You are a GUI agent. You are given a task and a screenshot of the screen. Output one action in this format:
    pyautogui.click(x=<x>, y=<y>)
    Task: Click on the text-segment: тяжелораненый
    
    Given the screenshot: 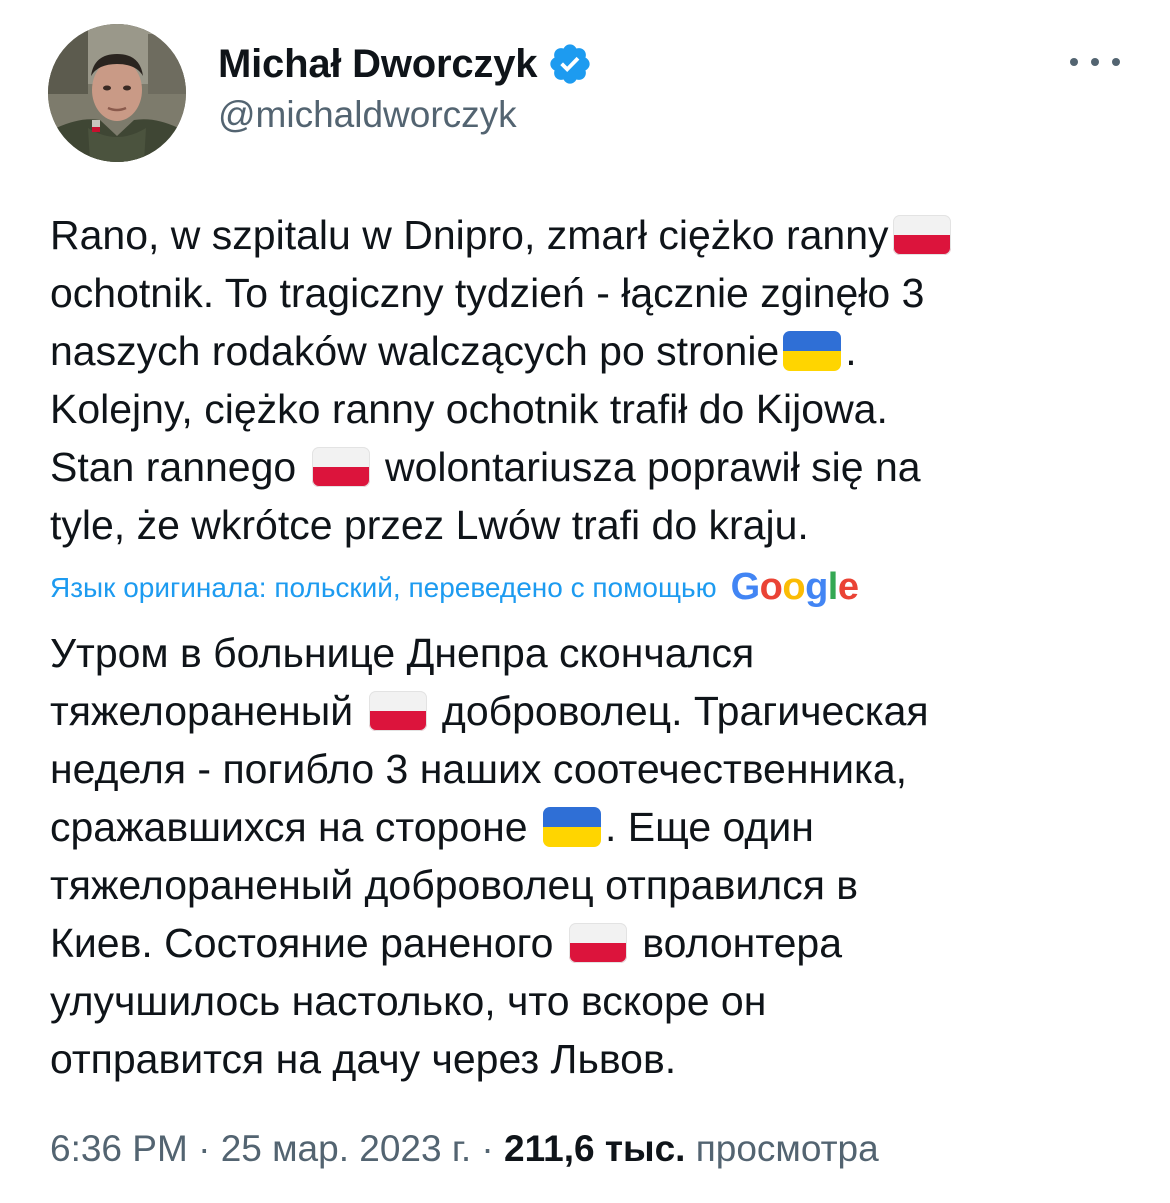 What is the action you would take?
    pyautogui.click(x=207, y=711)
    